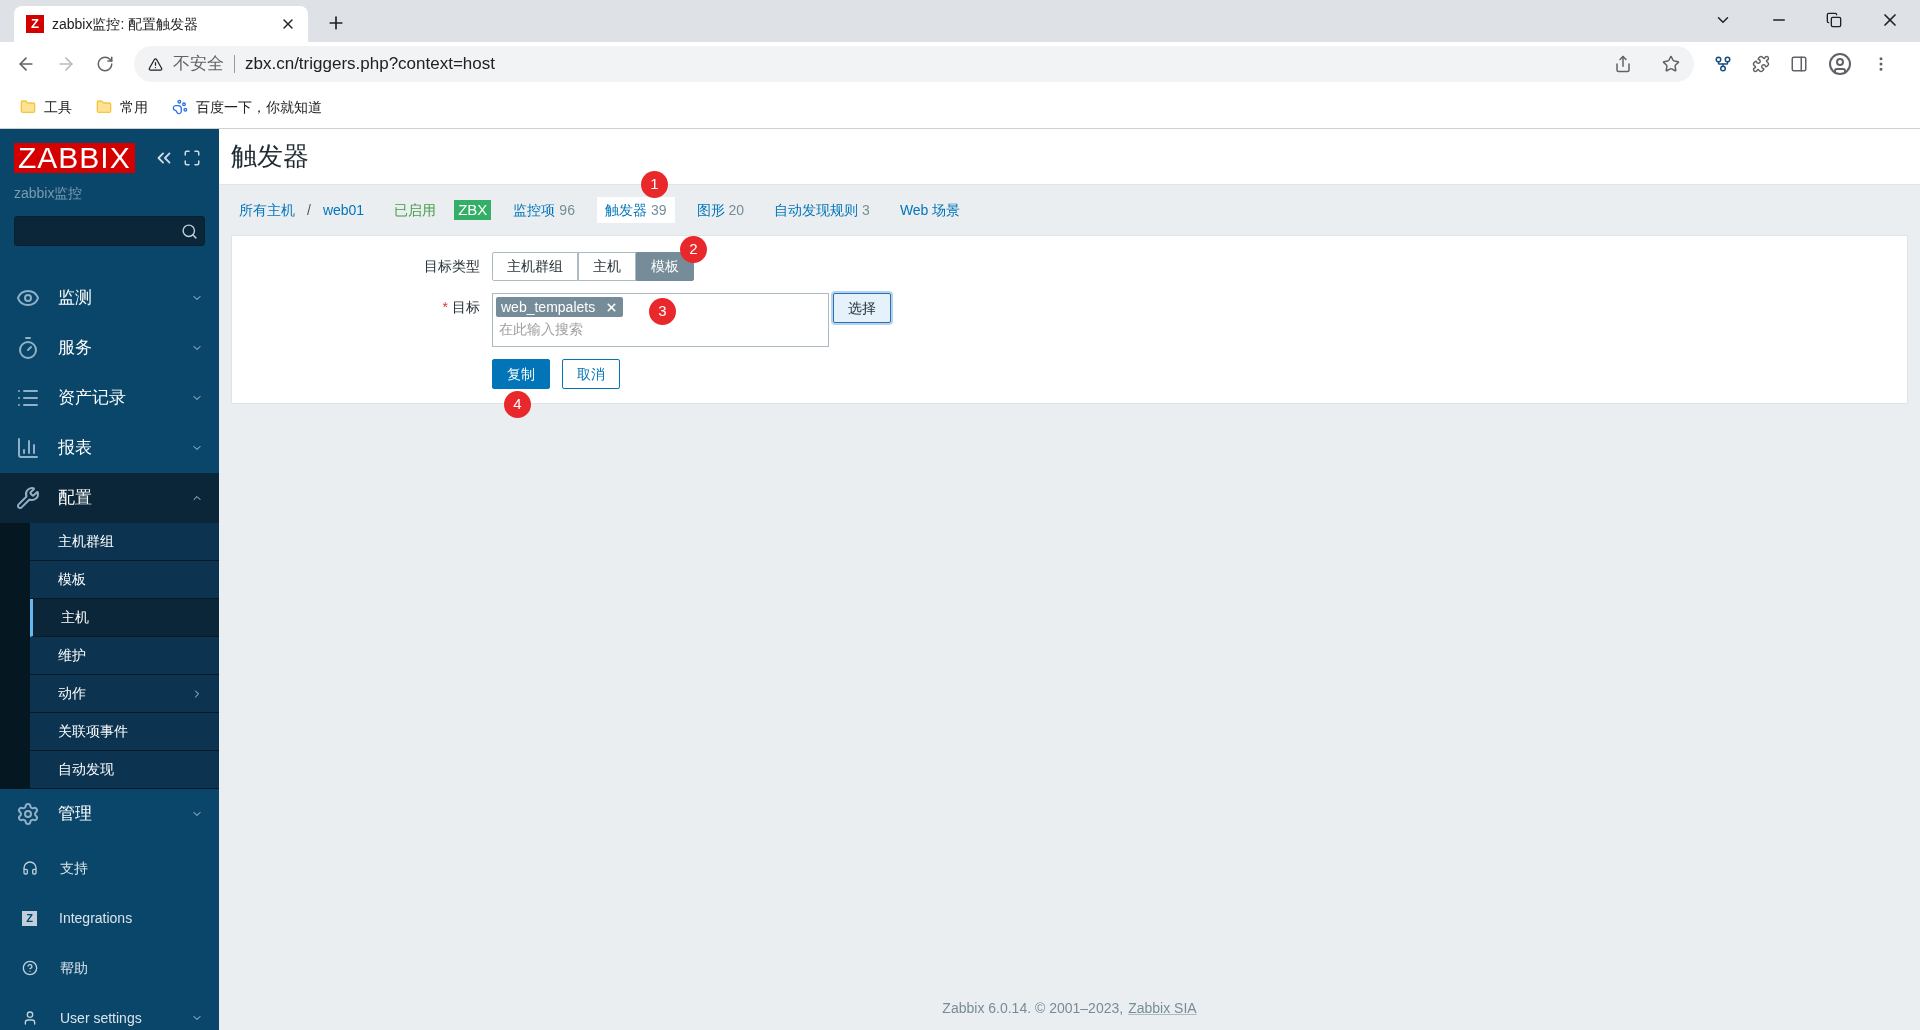 The height and width of the screenshot is (1030, 1920). Describe the element at coordinates (517, 404) in the screenshot. I see `annotation-number: 4` at that location.